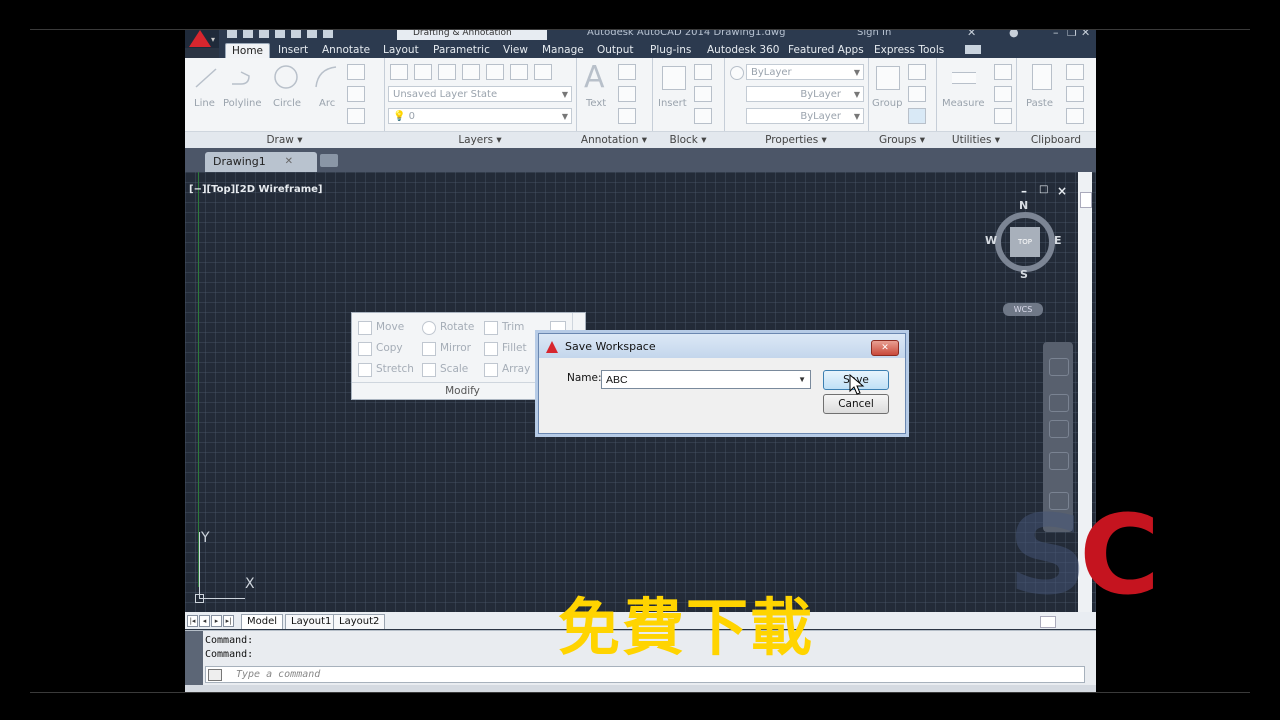 The width and height of the screenshot is (1280, 720). I want to click on match-properties-icon, so click(737, 73).